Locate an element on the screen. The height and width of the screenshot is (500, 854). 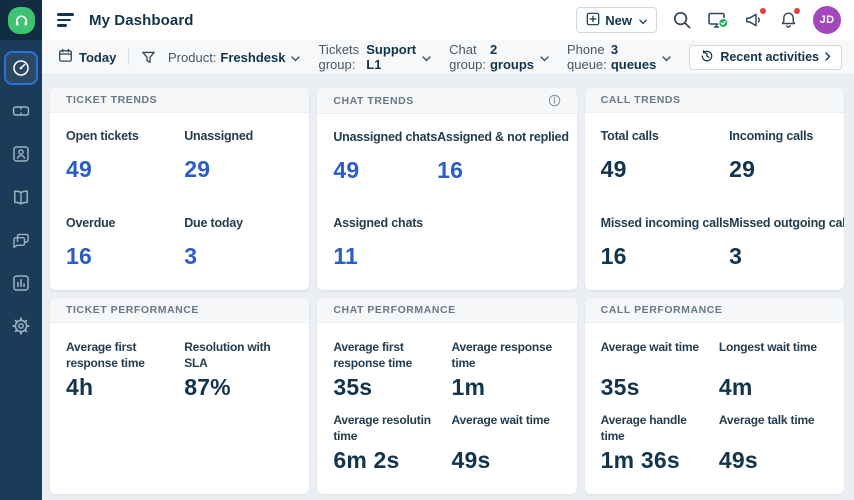
date-range-selector: Today is located at coordinates (87, 57).